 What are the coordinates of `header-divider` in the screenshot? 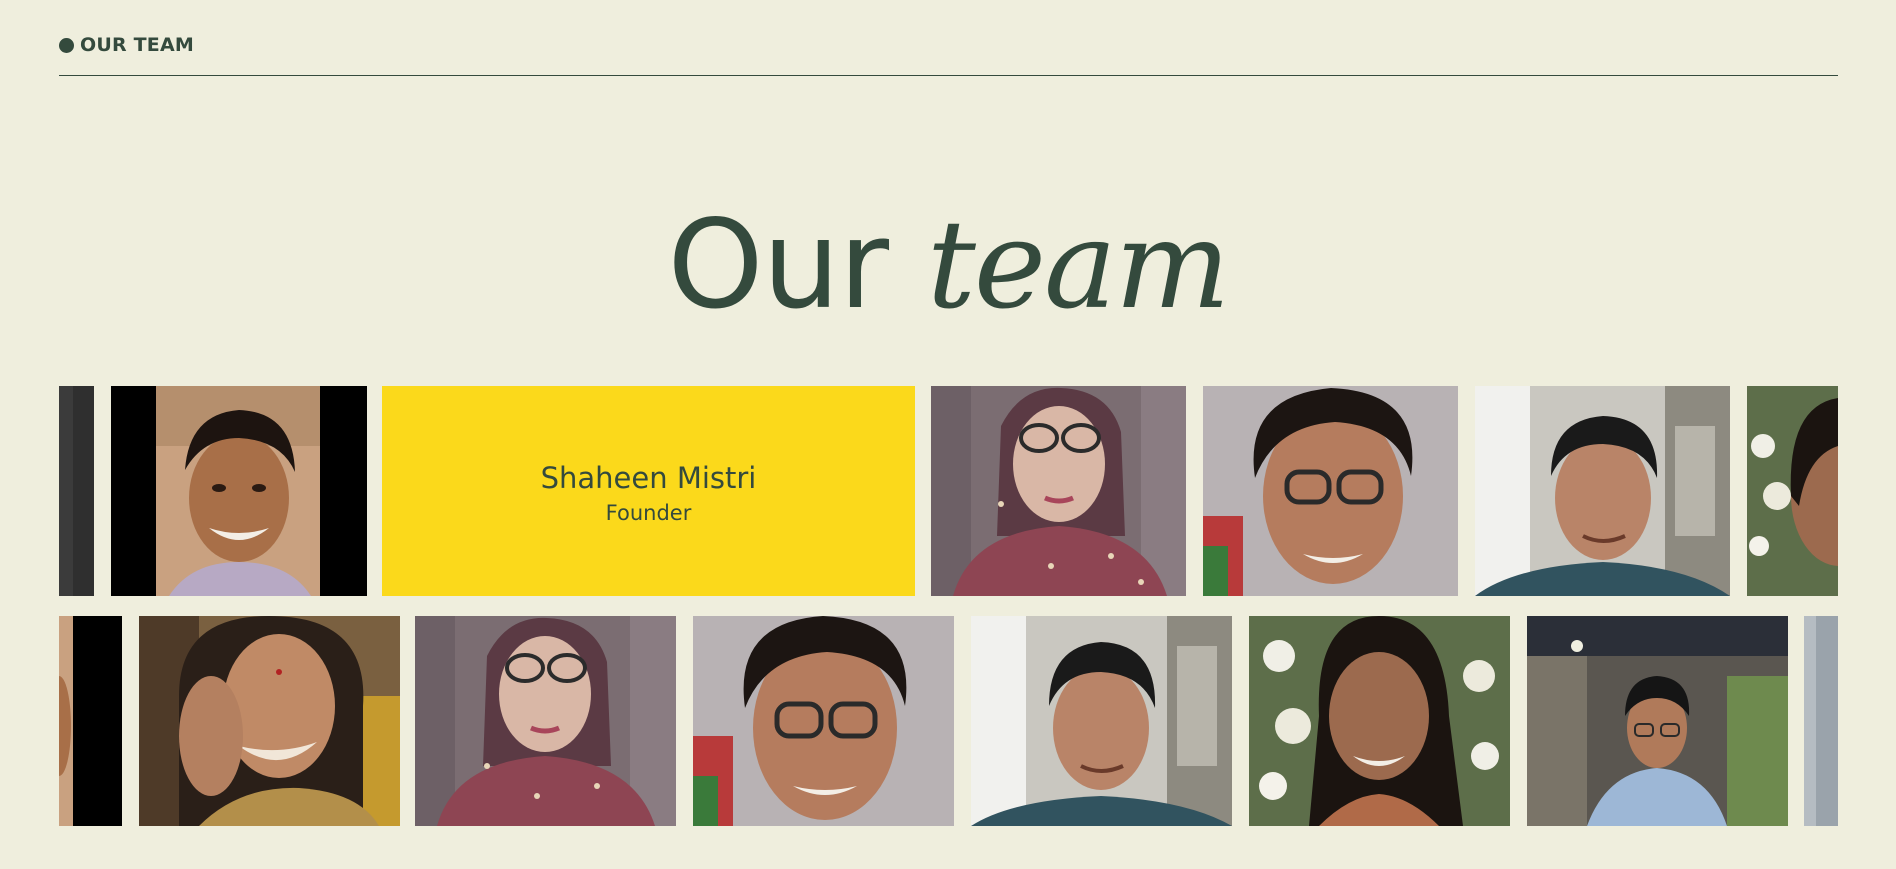 It's located at (948, 75).